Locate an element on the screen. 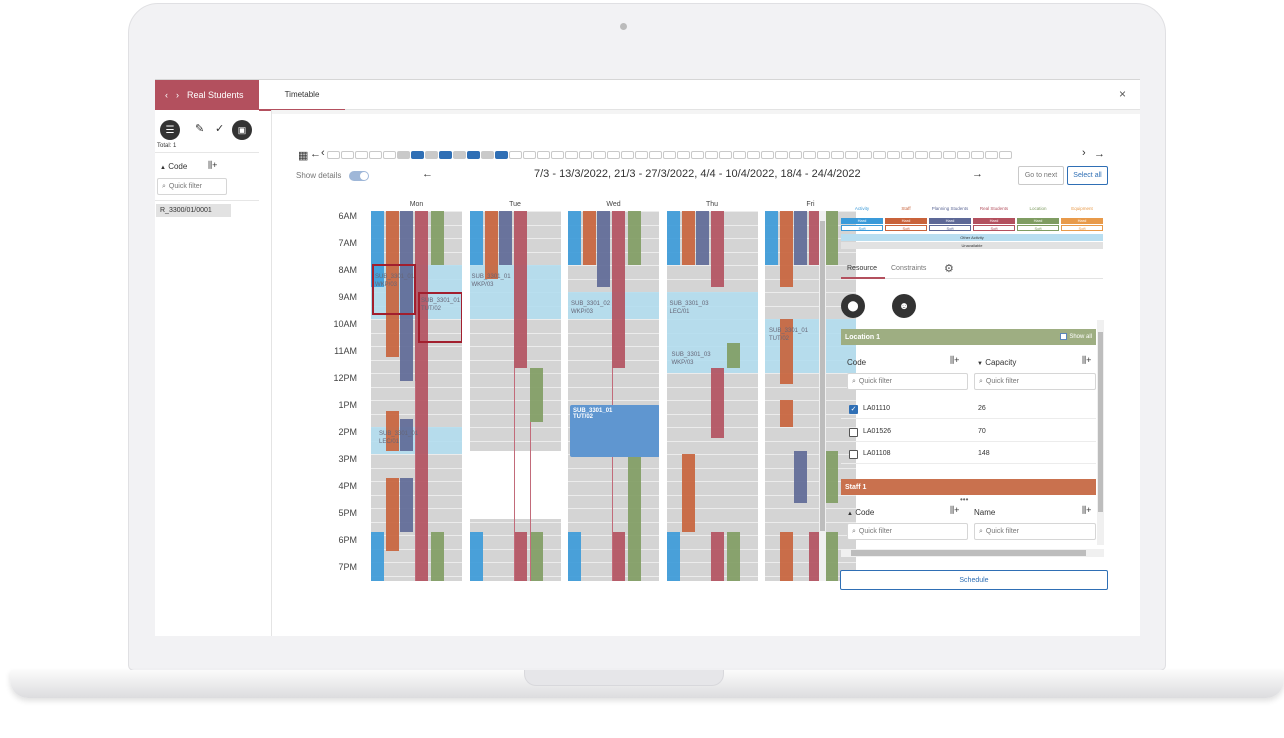  row-checkbox: ✓ is located at coordinates (853, 409).